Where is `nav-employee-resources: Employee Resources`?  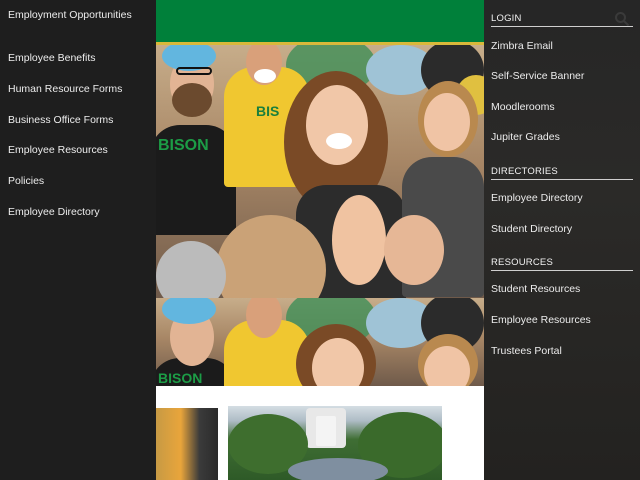 nav-employee-resources: Employee Resources is located at coordinates (79, 150).